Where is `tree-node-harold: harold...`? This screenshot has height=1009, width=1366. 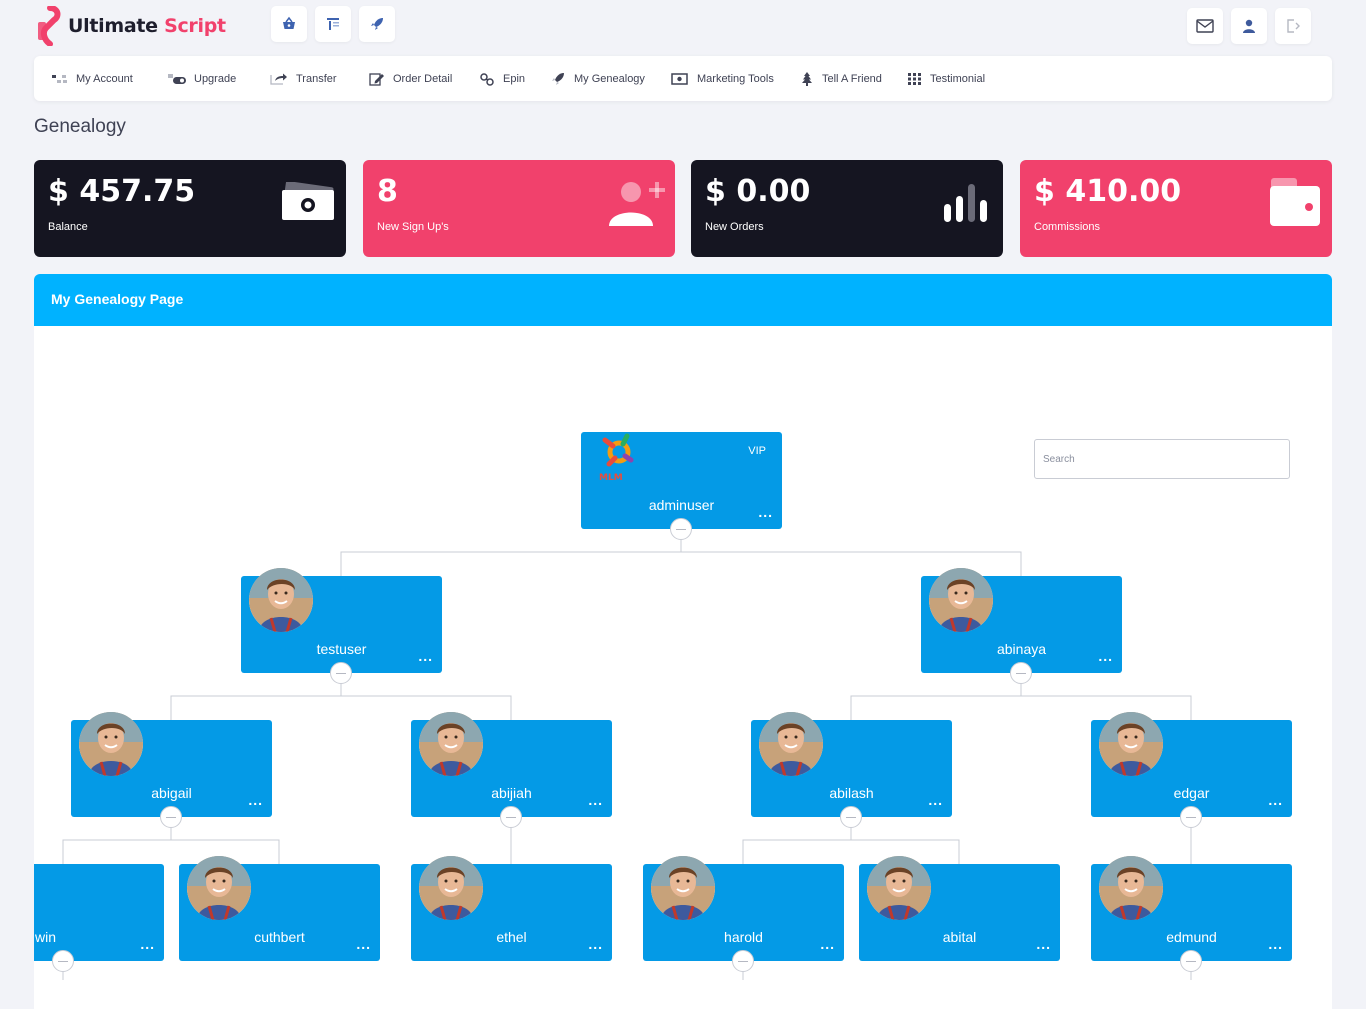
tree-node-harold: harold... is located at coordinates (743, 908).